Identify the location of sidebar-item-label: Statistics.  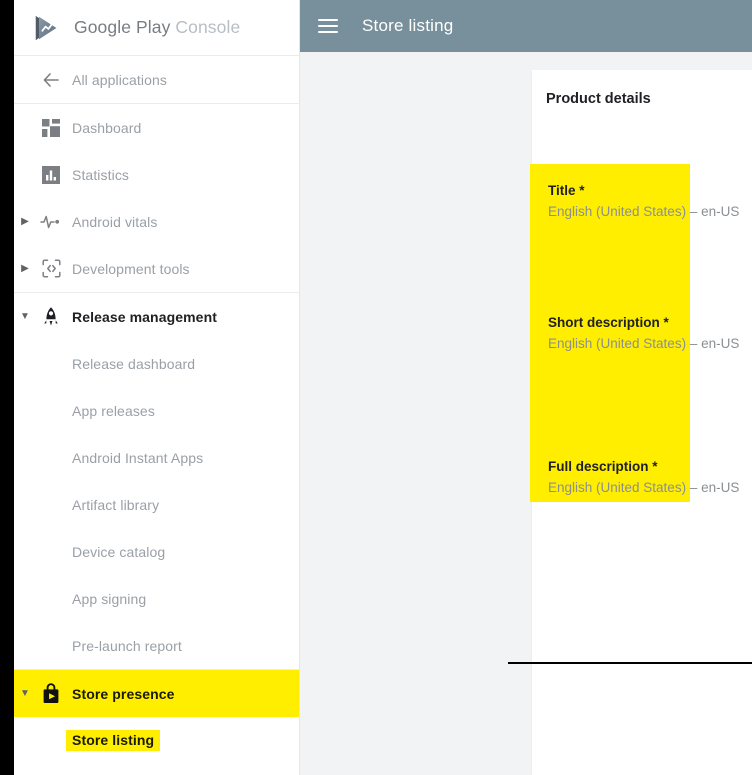
(101, 174).